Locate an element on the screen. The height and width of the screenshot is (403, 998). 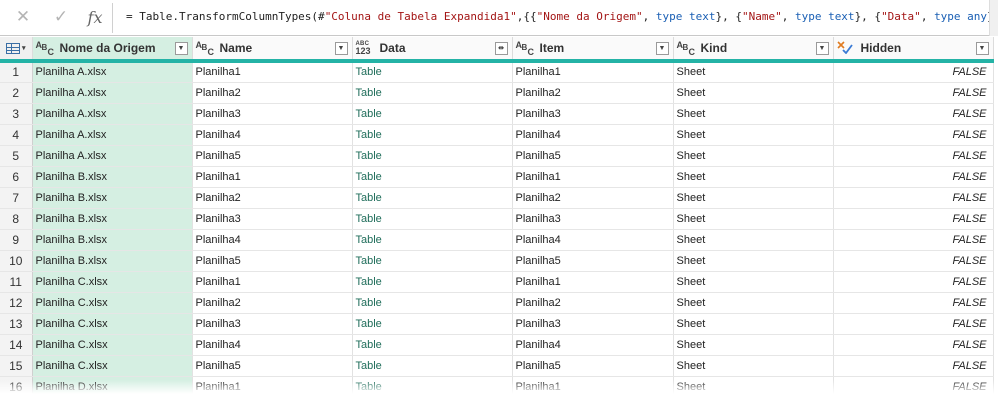
close-icon: ✕ is located at coordinates (23, 17).